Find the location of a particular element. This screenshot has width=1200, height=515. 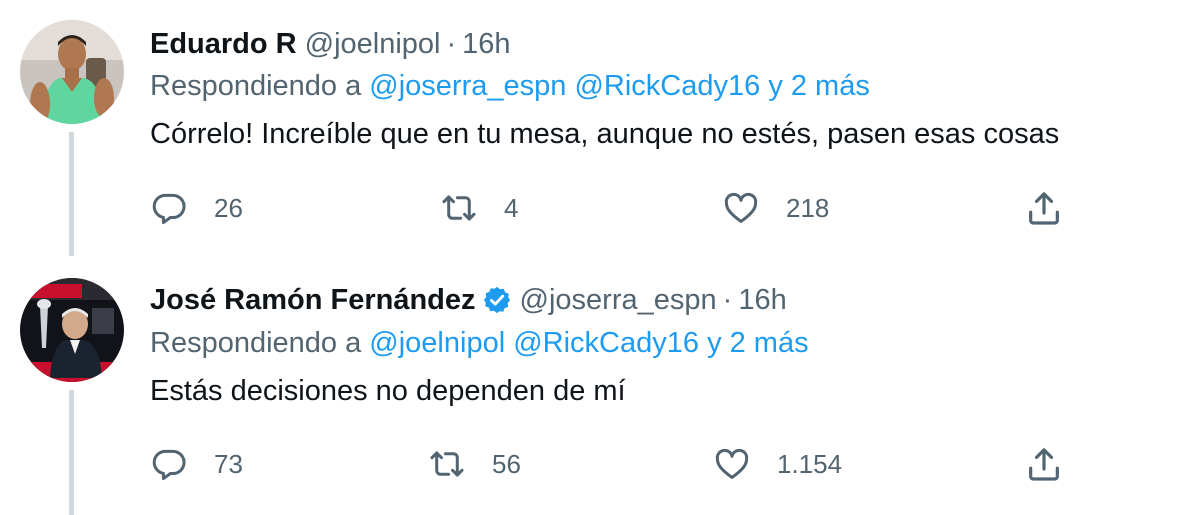

reply-button: 26 is located at coordinates (196, 208).